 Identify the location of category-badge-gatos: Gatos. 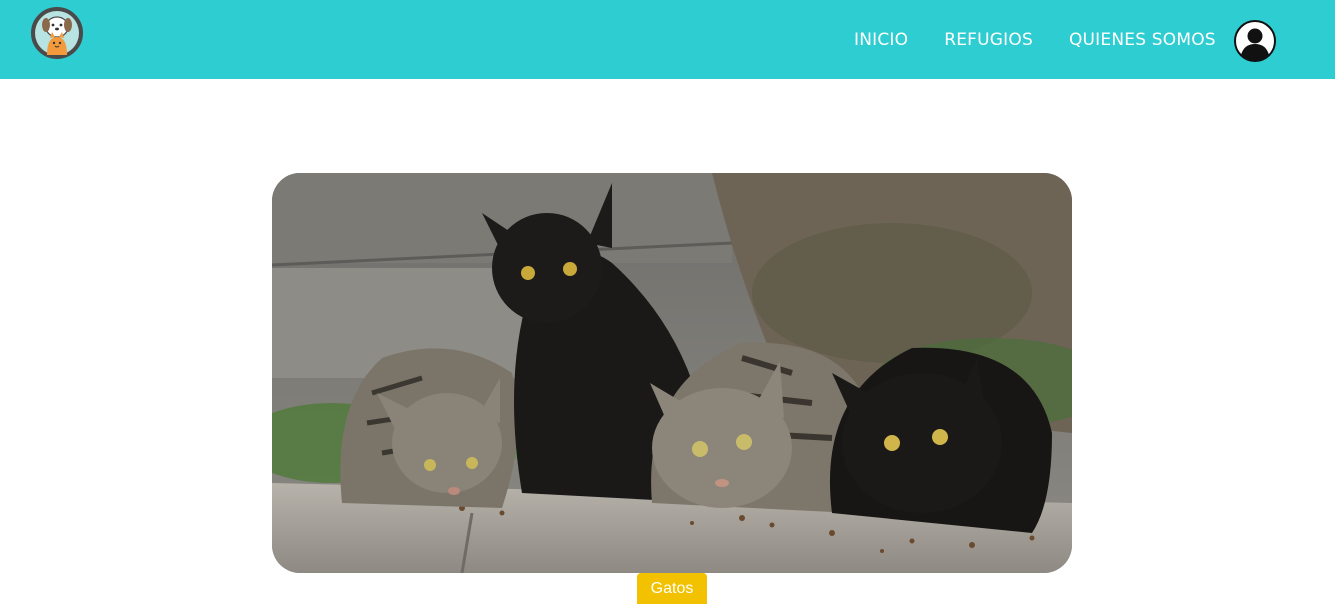
(672, 588).